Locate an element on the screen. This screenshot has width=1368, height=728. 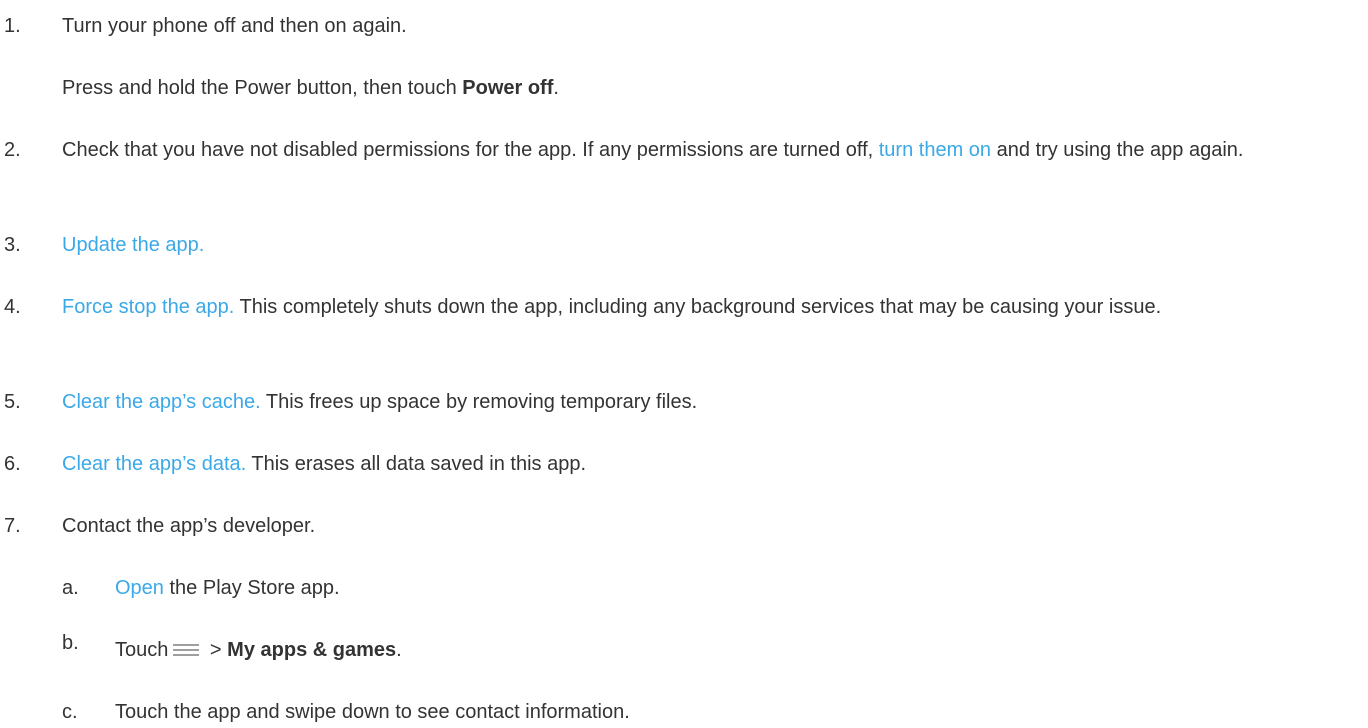
substep-letter: b. is located at coordinates (70, 643).